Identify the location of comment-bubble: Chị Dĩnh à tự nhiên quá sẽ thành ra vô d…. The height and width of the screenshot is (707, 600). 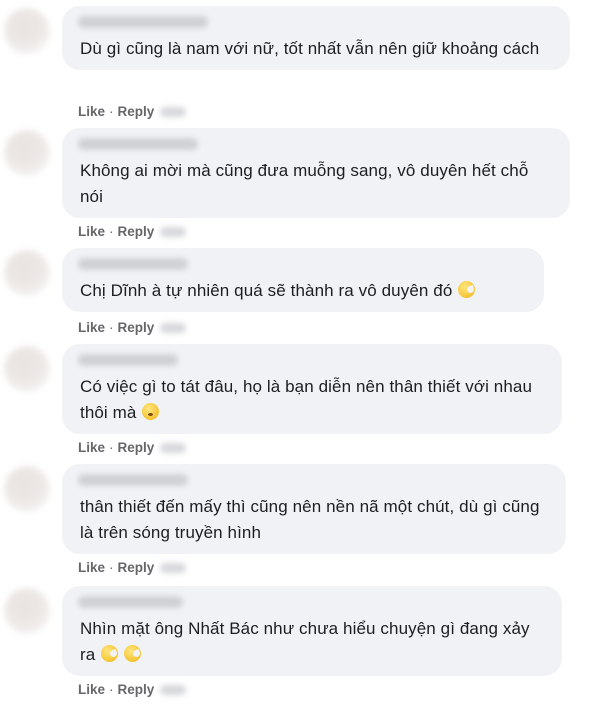
(303, 280).